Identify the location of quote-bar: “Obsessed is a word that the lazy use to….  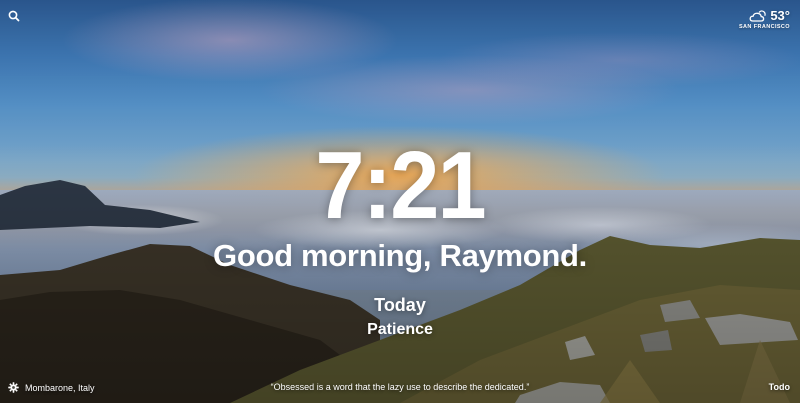
(400, 387).